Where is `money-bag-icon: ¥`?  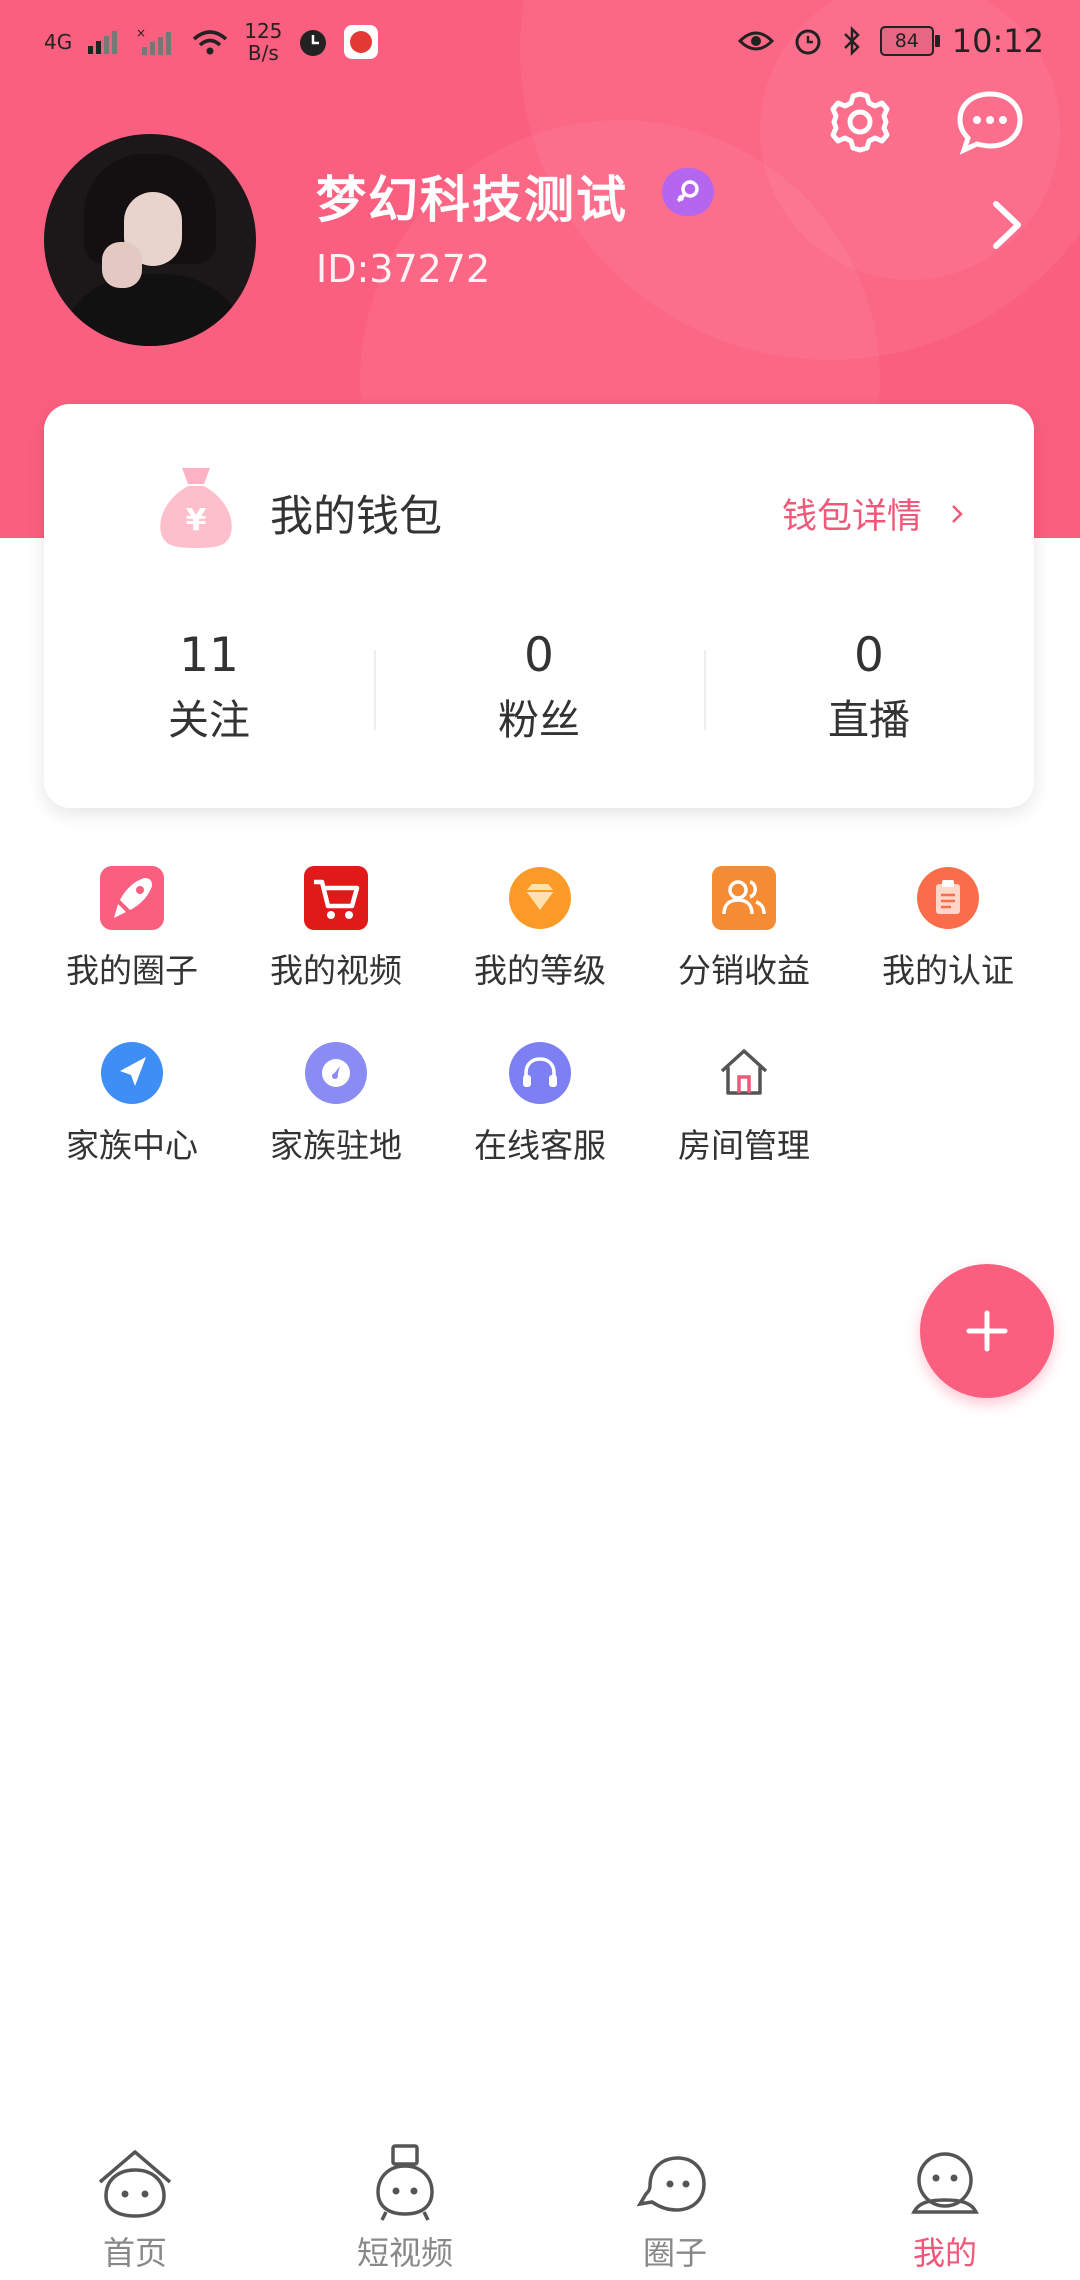 money-bag-icon: ¥ is located at coordinates (196, 508).